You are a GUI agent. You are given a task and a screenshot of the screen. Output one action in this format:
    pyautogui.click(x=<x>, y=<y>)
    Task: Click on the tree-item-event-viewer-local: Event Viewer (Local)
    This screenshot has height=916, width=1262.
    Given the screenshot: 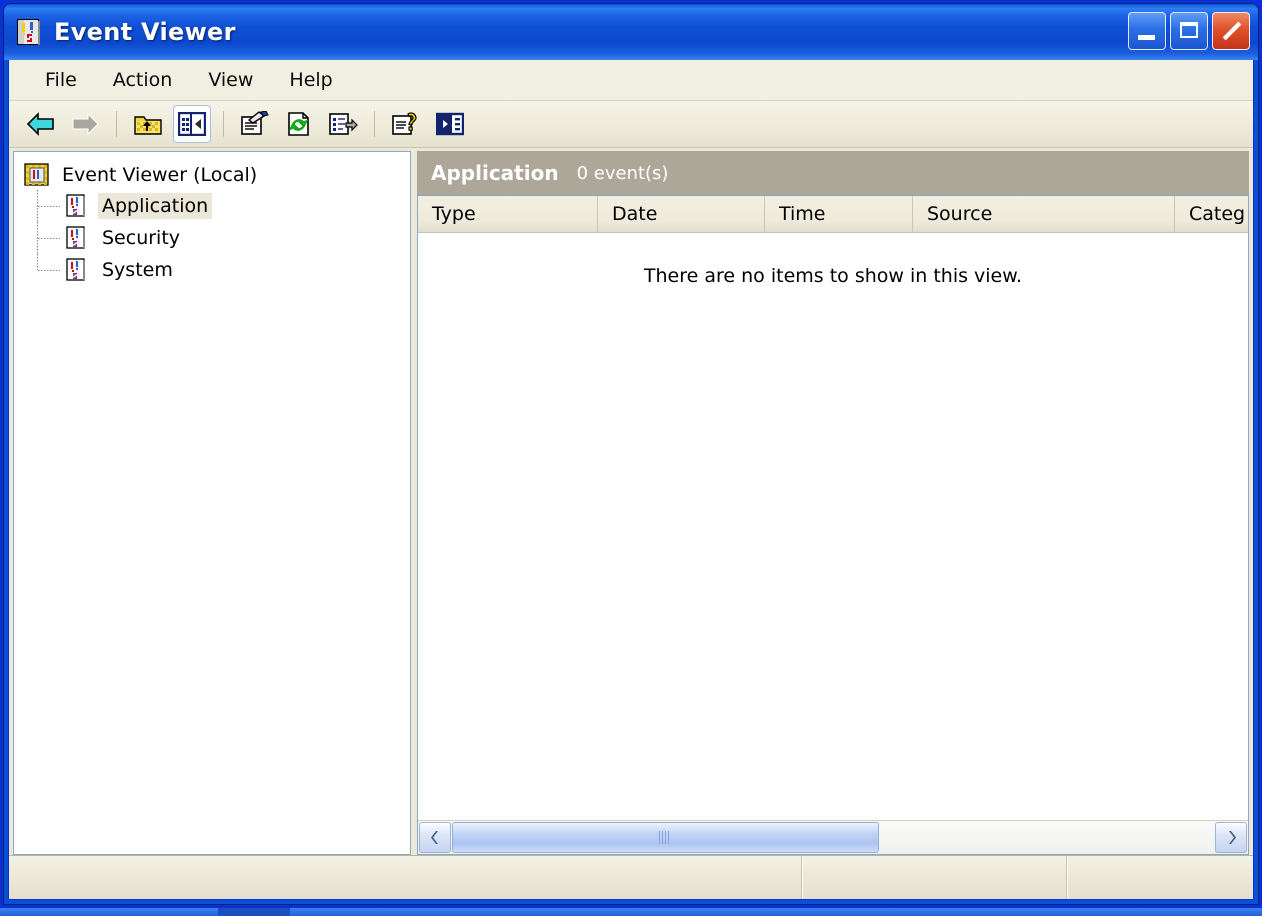 What is the action you would take?
    pyautogui.click(x=217, y=175)
    